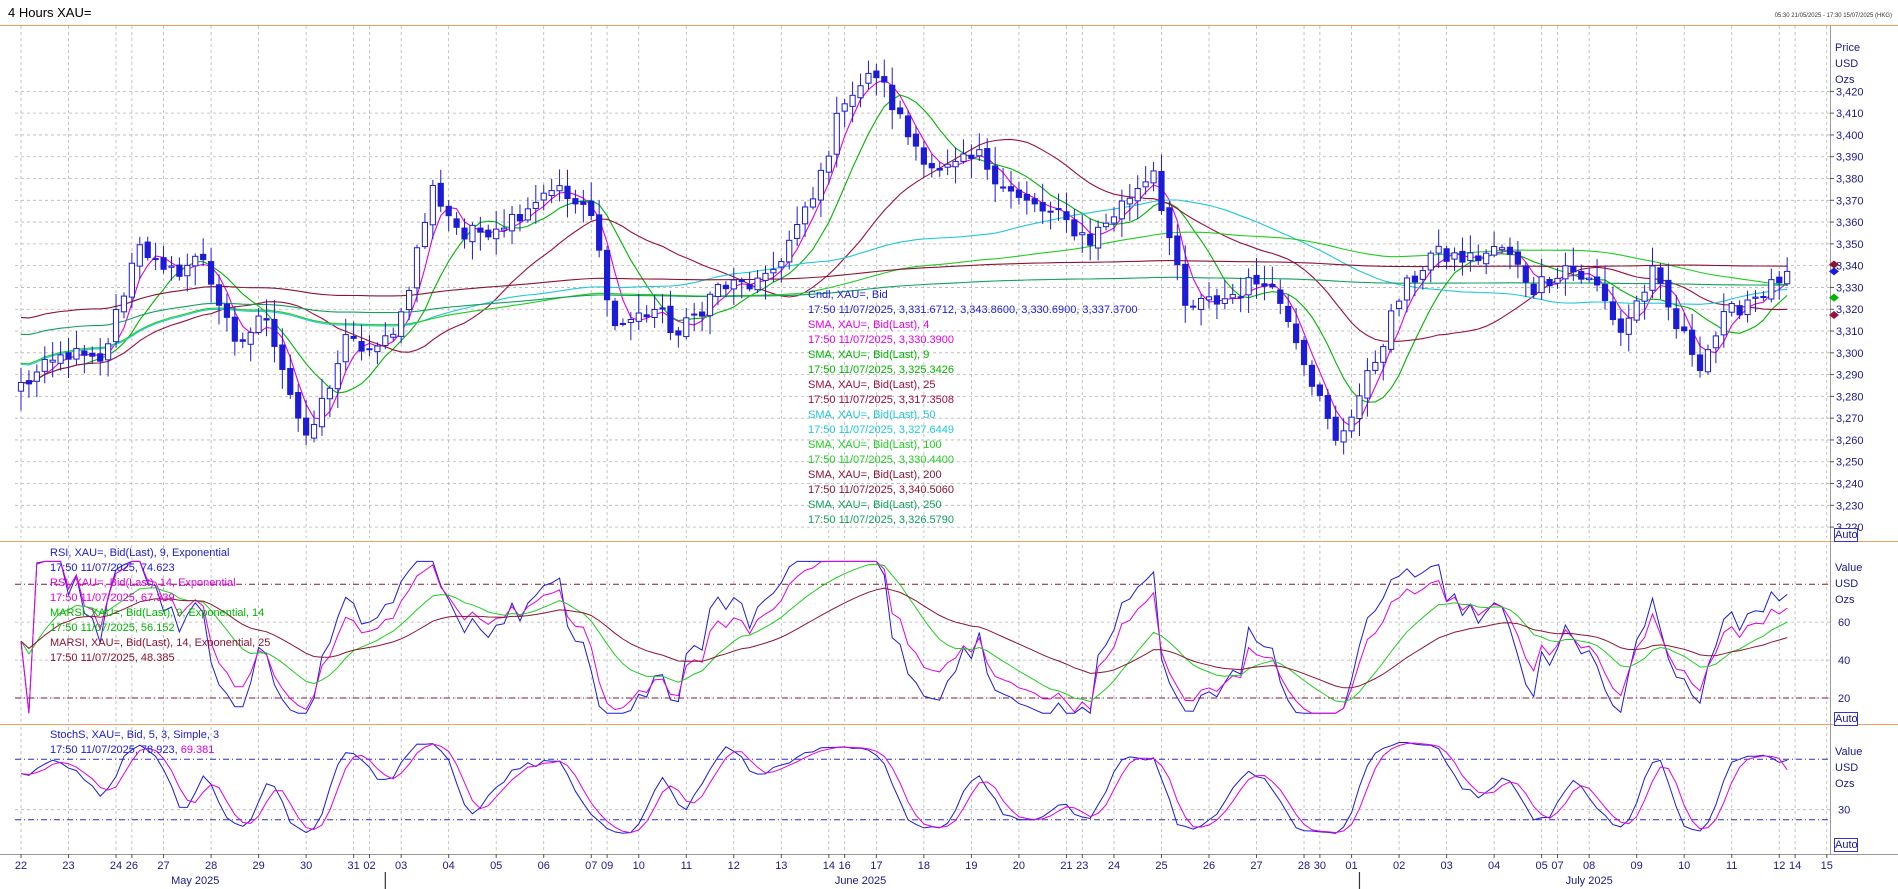  I want to click on stoch-d-value: 69.381, so click(196, 750).